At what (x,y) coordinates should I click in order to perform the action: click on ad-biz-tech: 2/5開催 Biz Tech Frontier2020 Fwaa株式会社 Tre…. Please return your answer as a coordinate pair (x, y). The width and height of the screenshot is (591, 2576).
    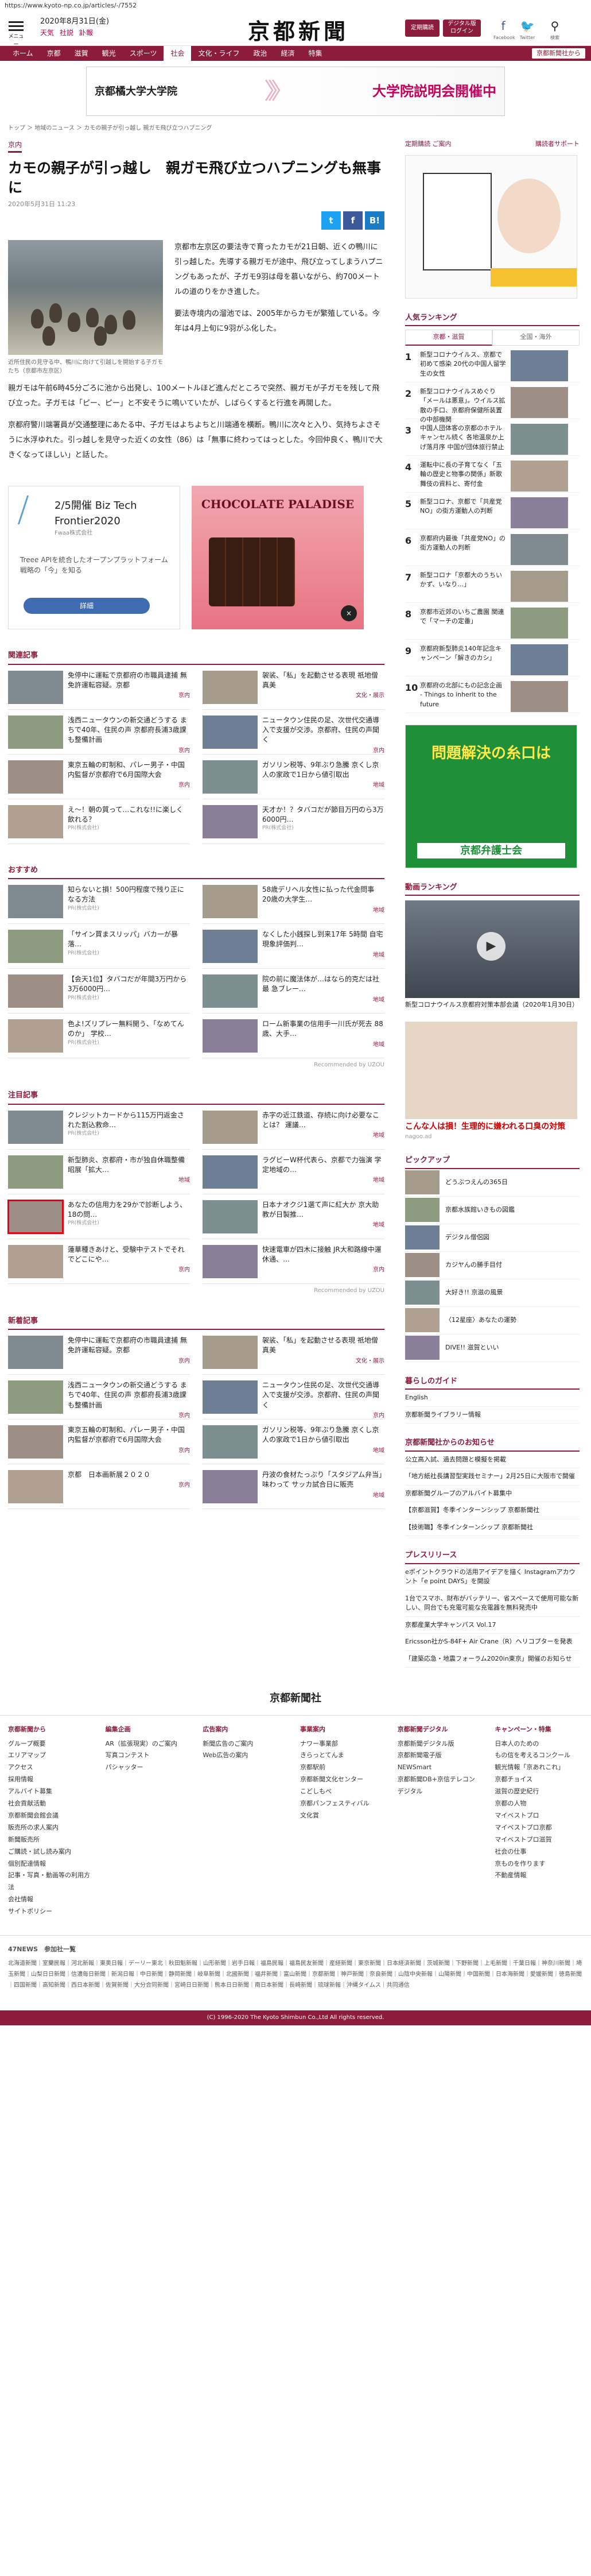
    Looking at the image, I should click on (94, 557).